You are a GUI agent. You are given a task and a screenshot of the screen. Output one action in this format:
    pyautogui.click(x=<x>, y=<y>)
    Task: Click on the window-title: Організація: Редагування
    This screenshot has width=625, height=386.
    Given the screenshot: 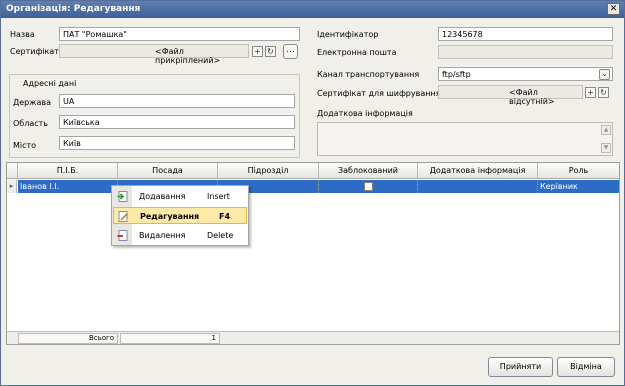 What is the action you would take?
    pyautogui.click(x=73, y=9)
    